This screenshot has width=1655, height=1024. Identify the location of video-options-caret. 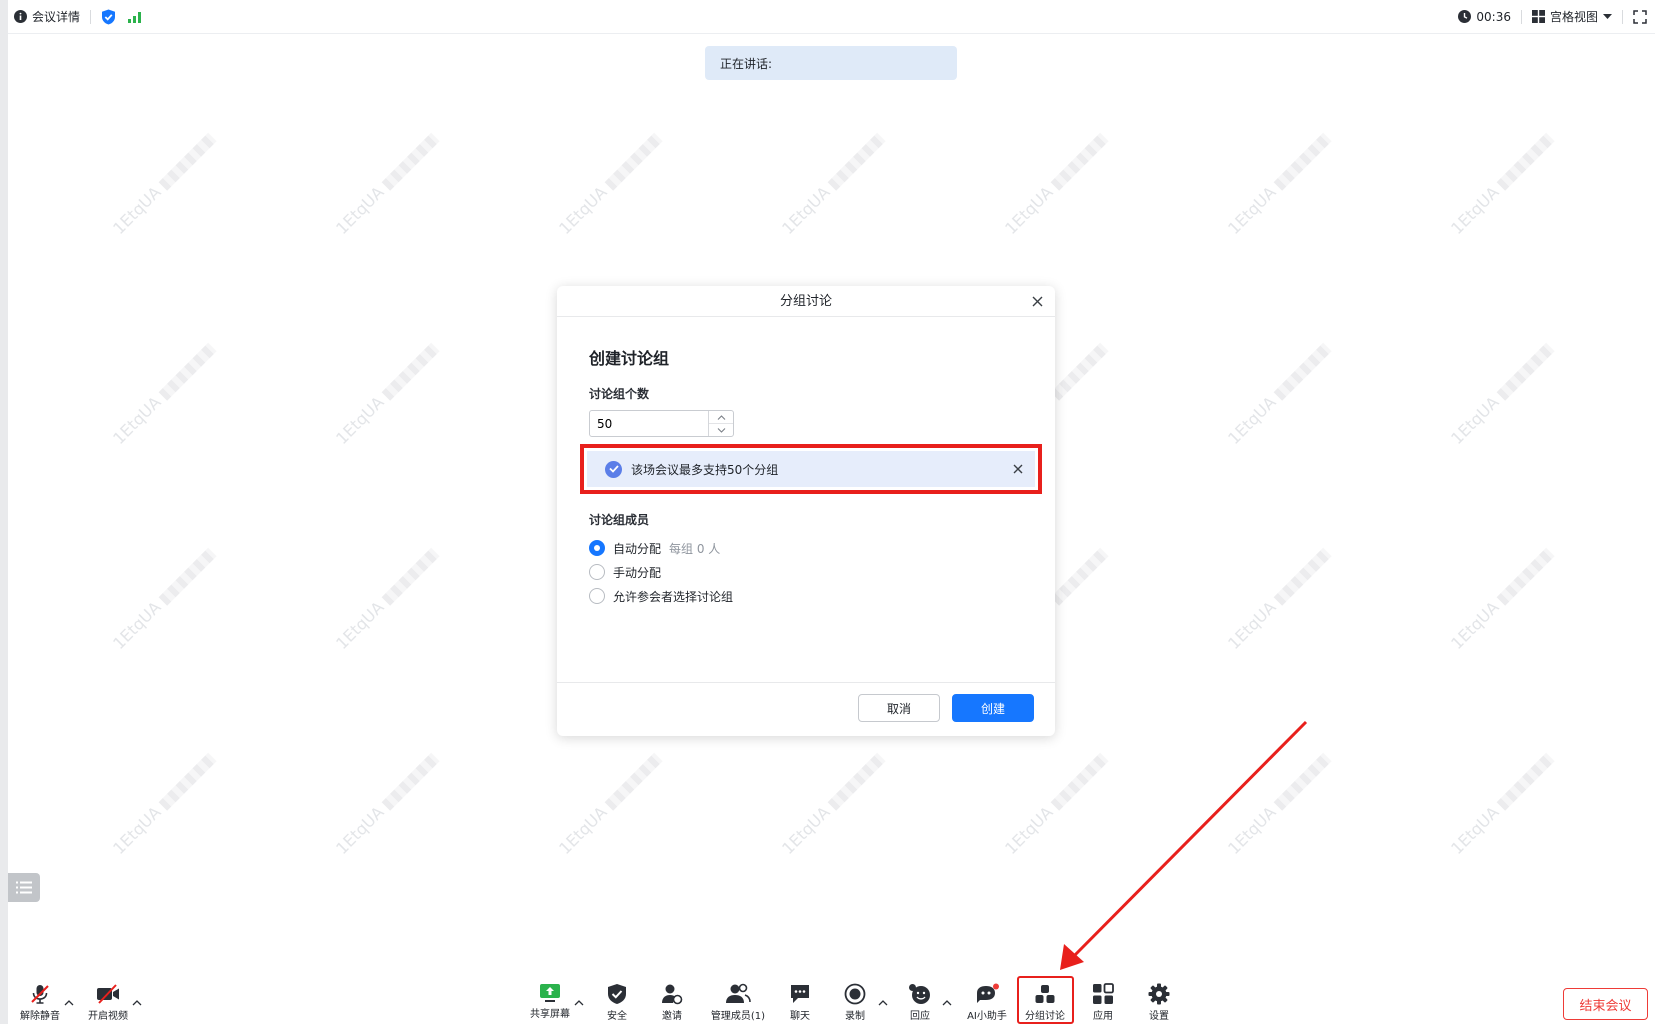
(137, 1003).